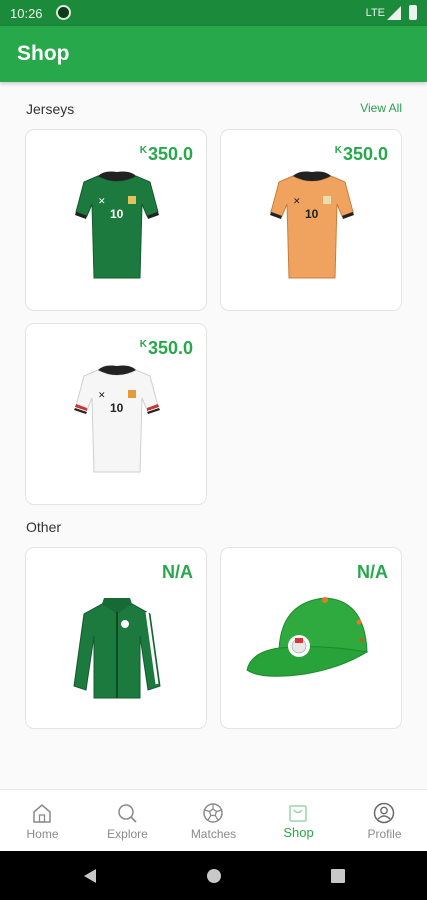  I want to click on product-card-white-jersey: K350.0 10 ✕, so click(116, 414).